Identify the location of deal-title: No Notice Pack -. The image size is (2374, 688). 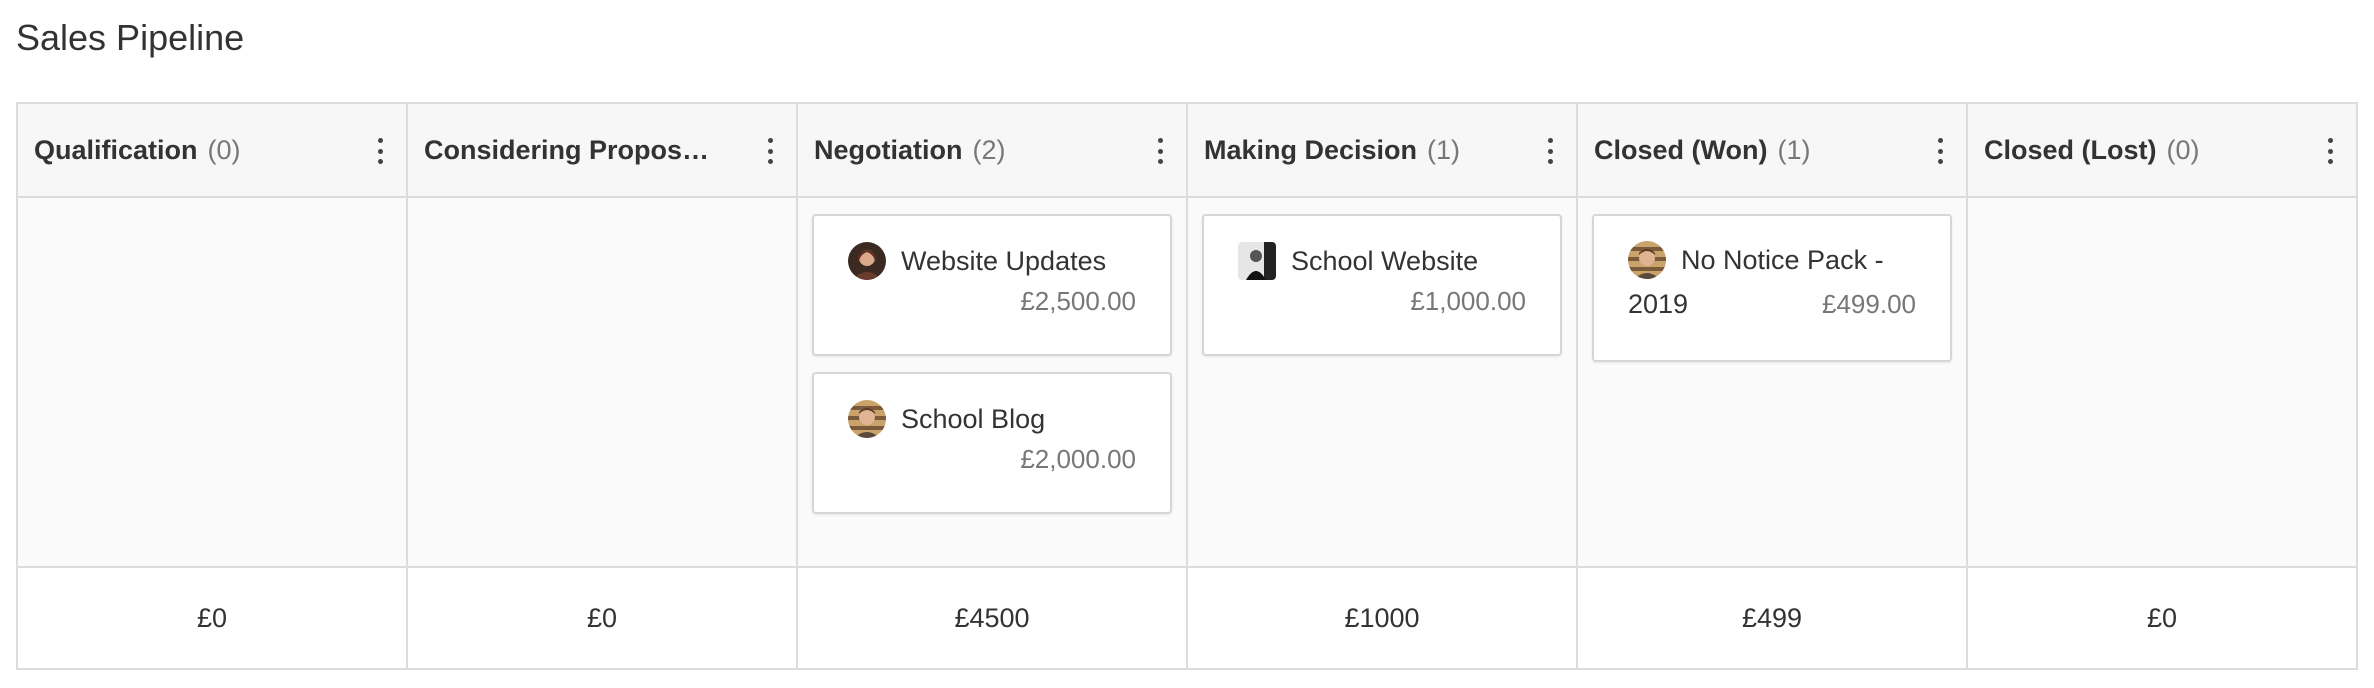
(1782, 260).